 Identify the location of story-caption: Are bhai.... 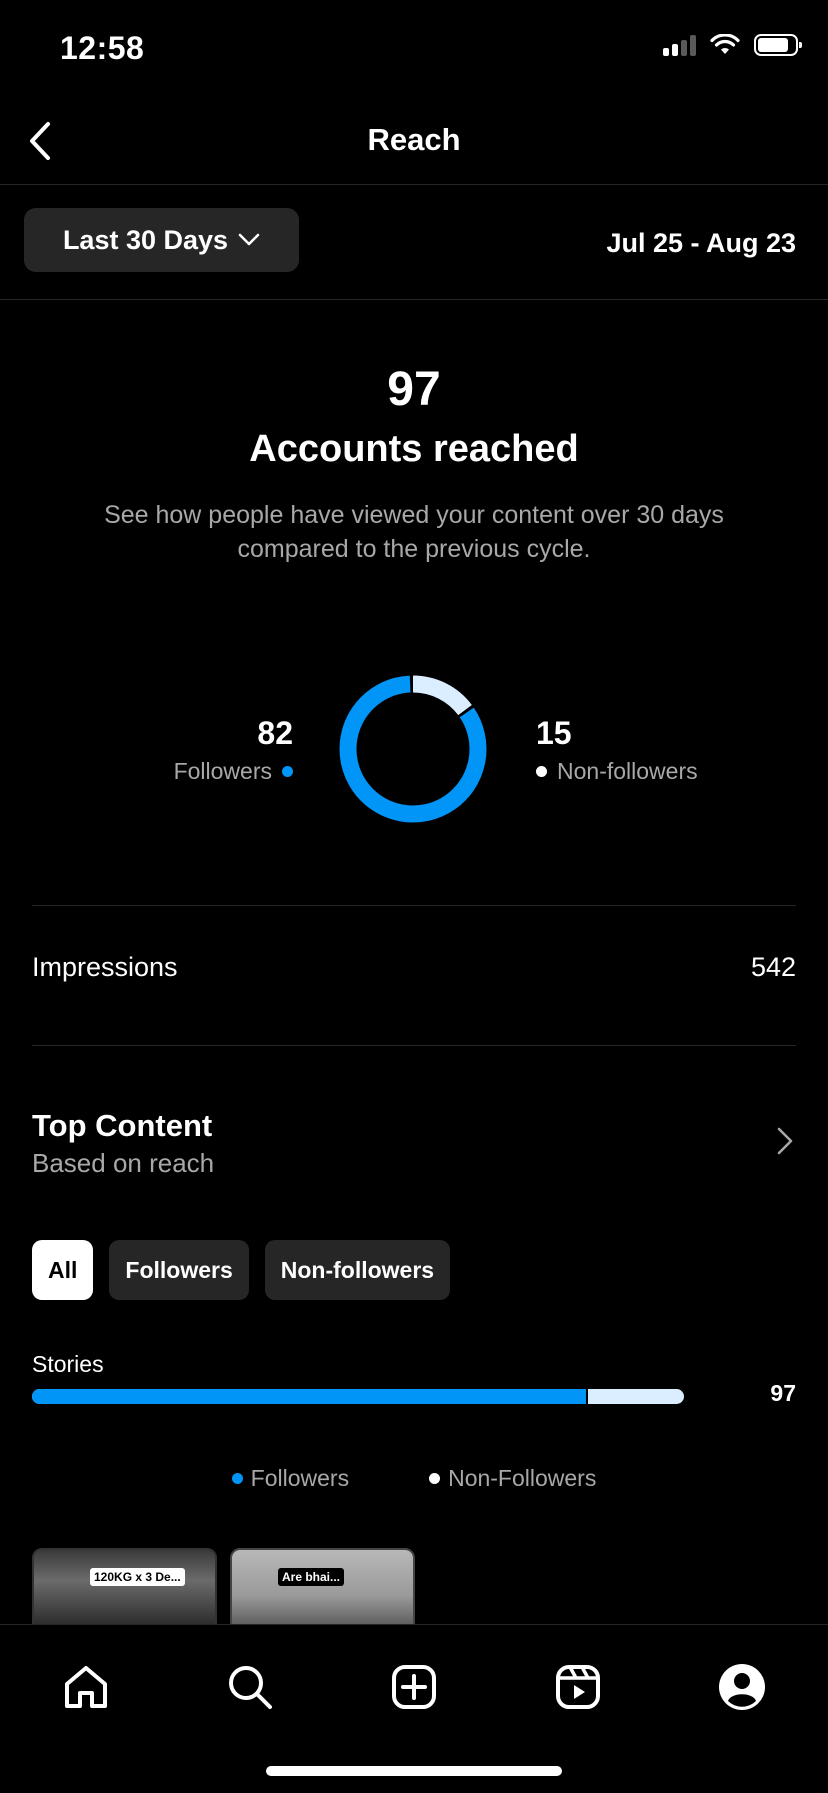
(311, 1577).